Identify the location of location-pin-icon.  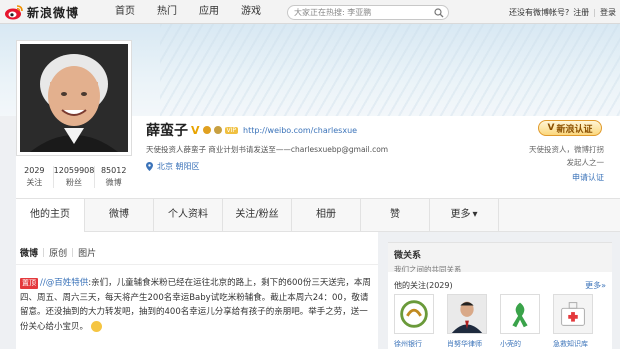
(149, 166).